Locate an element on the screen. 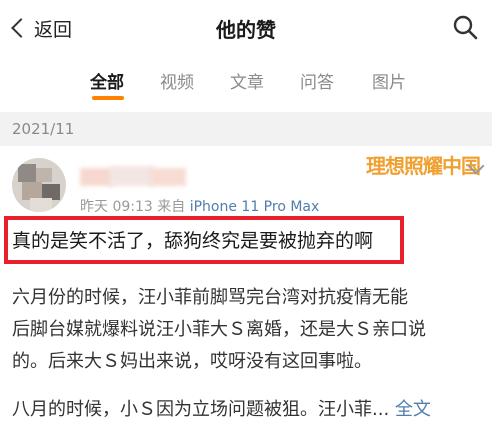  page-title: 他的赞 is located at coordinates (246, 30).